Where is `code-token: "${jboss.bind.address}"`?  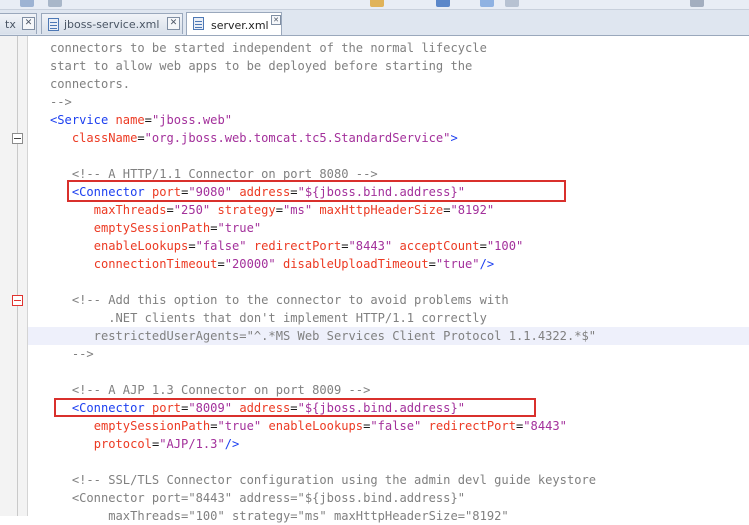 code-token: "${jboss.bind.address}" is located at coordinates (381, 192).